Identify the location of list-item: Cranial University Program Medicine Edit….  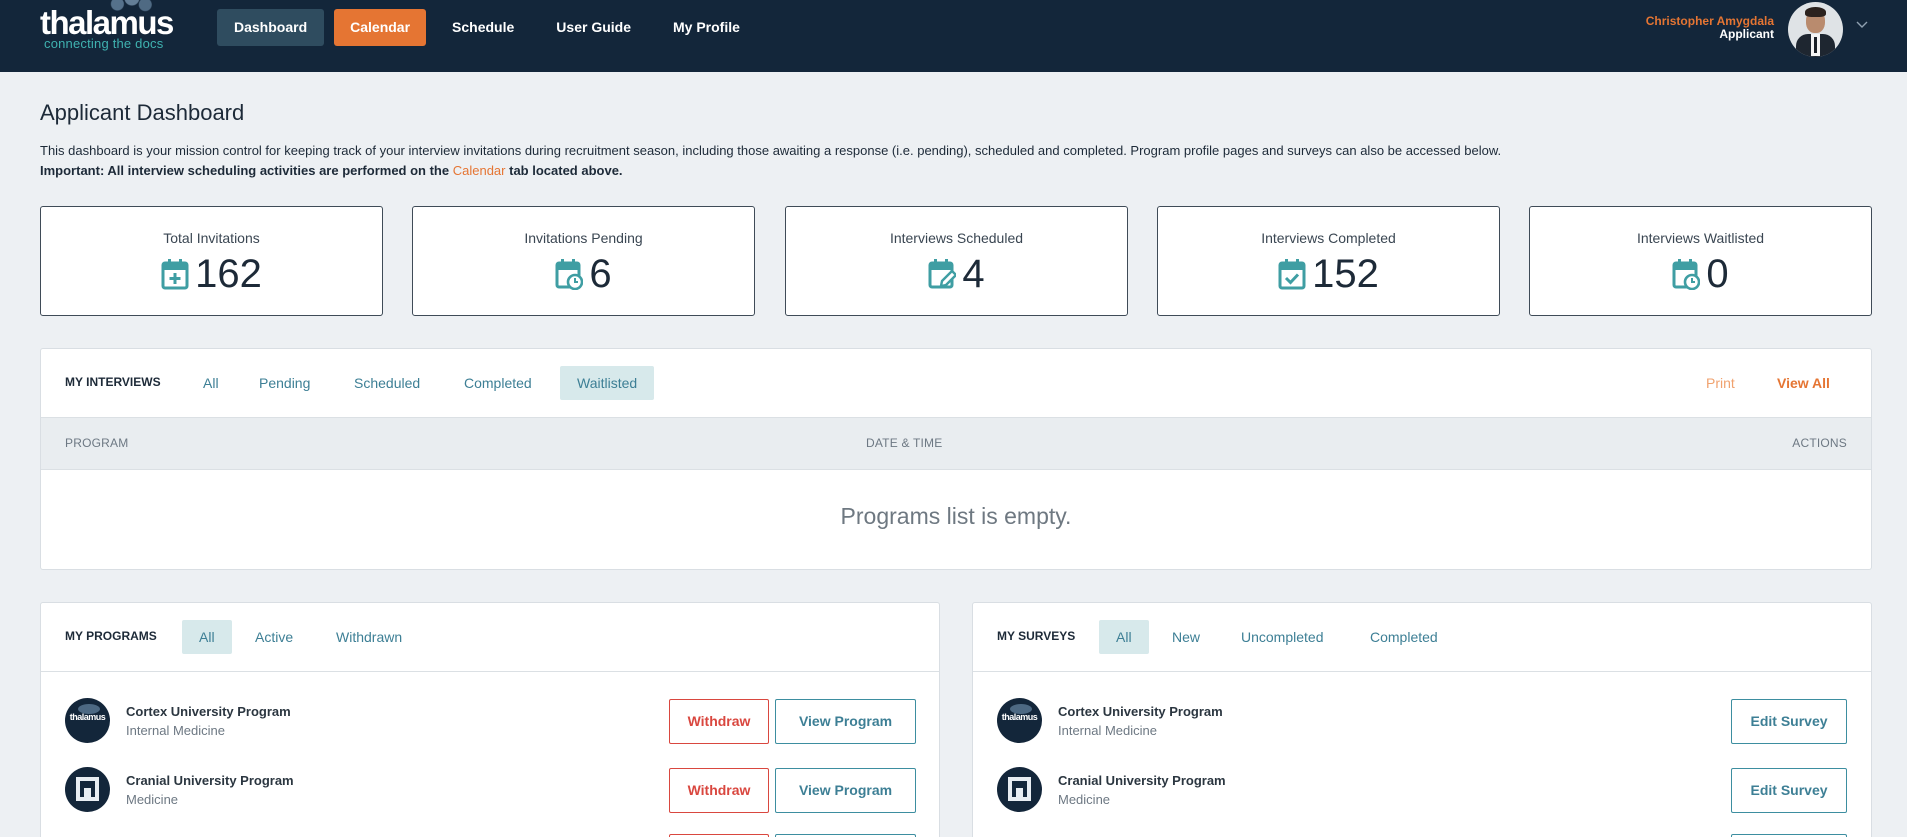
(1422, 791).